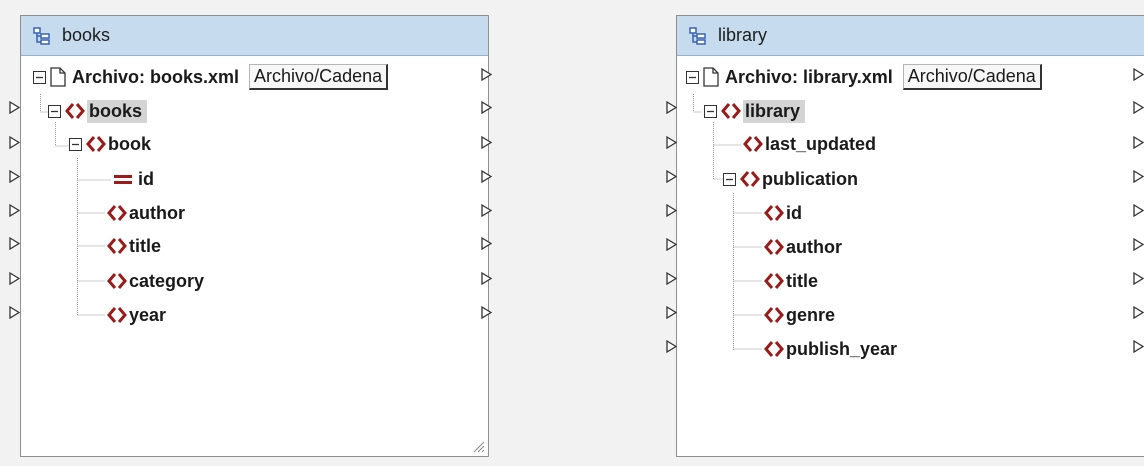 Image resolution: width=1144 pixels, height=466 pixels. I want to click on file-label: Archivo: library.xml, so click(809, 76).